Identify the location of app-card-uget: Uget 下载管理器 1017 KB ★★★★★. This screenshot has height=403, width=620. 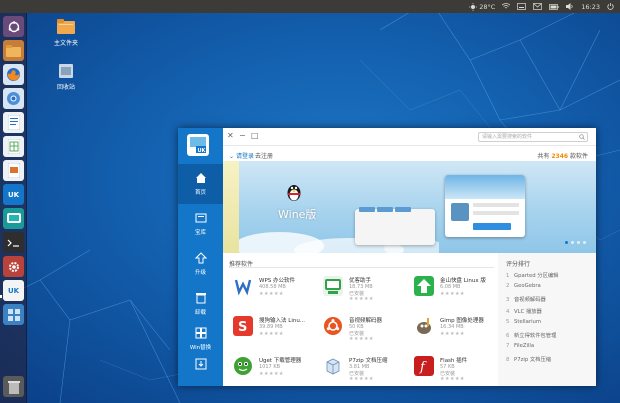
(277, 369).